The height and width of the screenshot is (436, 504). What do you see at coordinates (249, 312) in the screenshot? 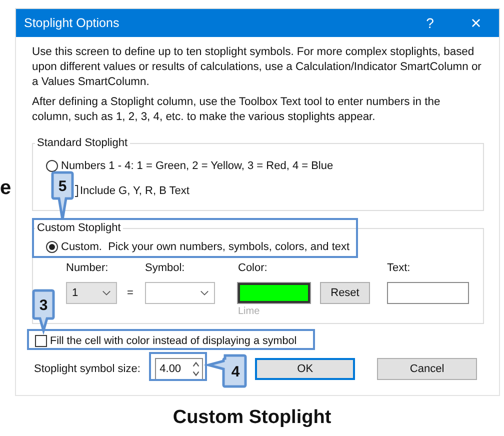
I see `color-name: Lime` at bounding box center [249, 312].